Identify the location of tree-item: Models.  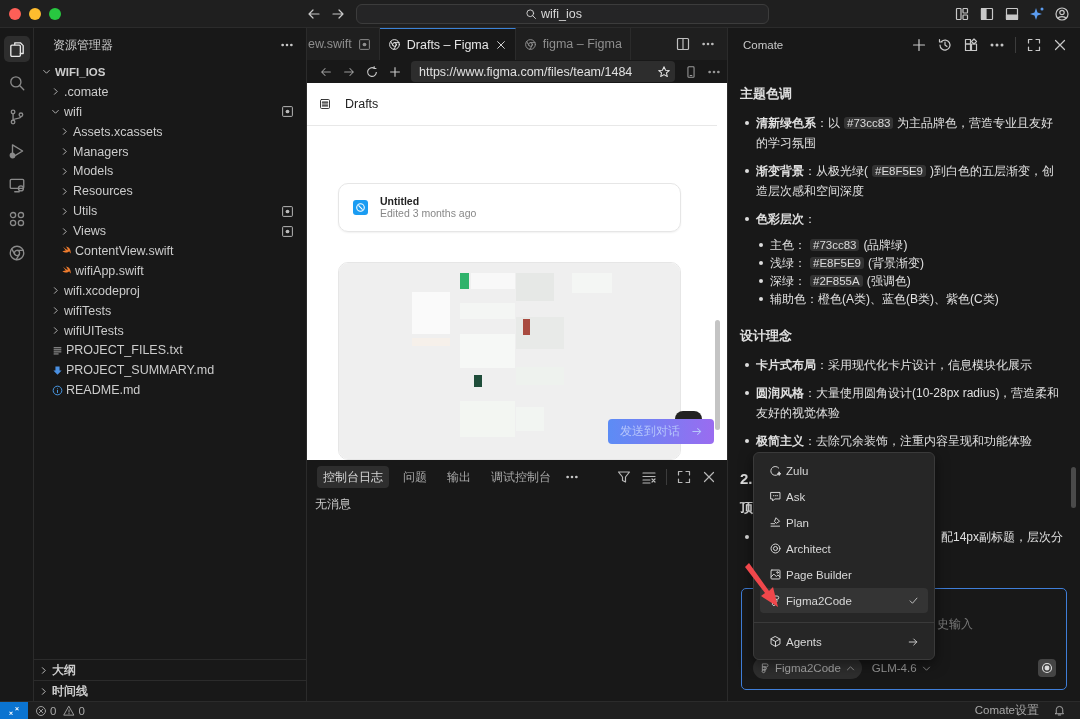
(183, 171).